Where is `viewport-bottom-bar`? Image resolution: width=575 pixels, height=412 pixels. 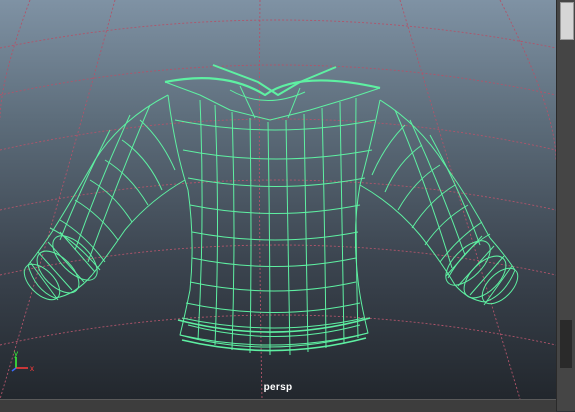
viewport-bottom-bar is located at coordinates (278, 405).